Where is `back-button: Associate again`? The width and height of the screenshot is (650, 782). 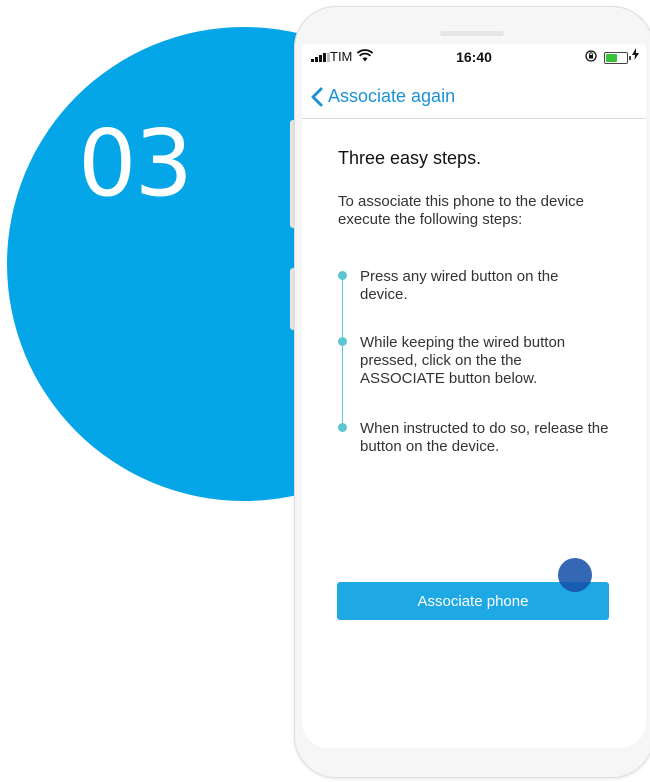 back-button: Associate again is located at coordinates (382, 96).